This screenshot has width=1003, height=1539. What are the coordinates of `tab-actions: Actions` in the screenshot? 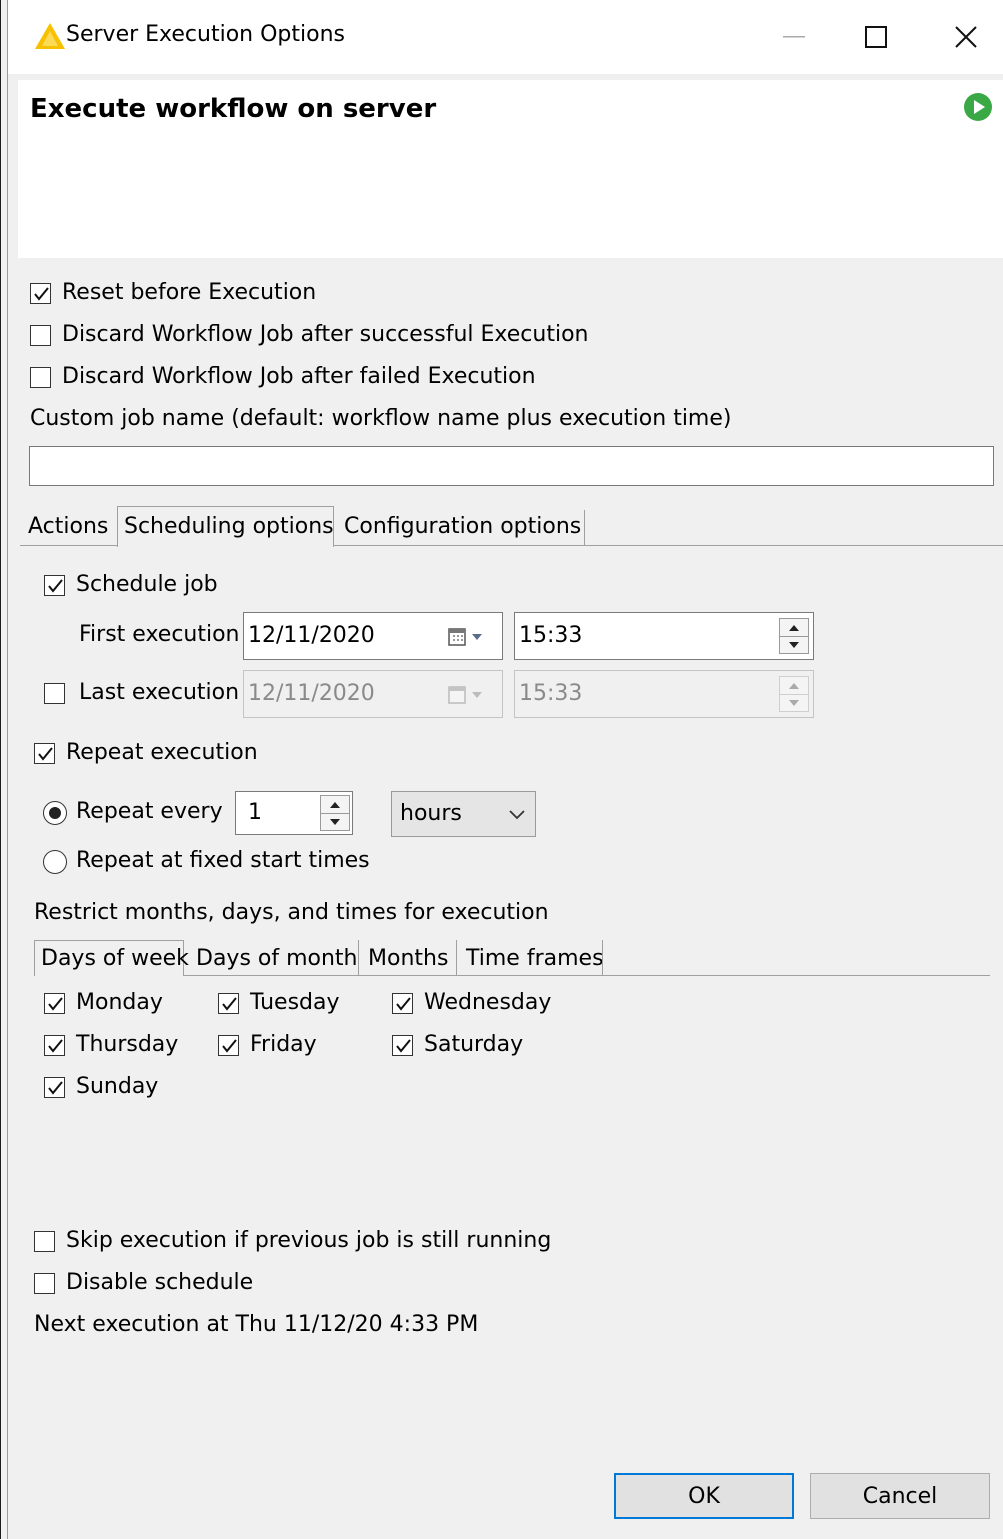 It's located at (68, 527).